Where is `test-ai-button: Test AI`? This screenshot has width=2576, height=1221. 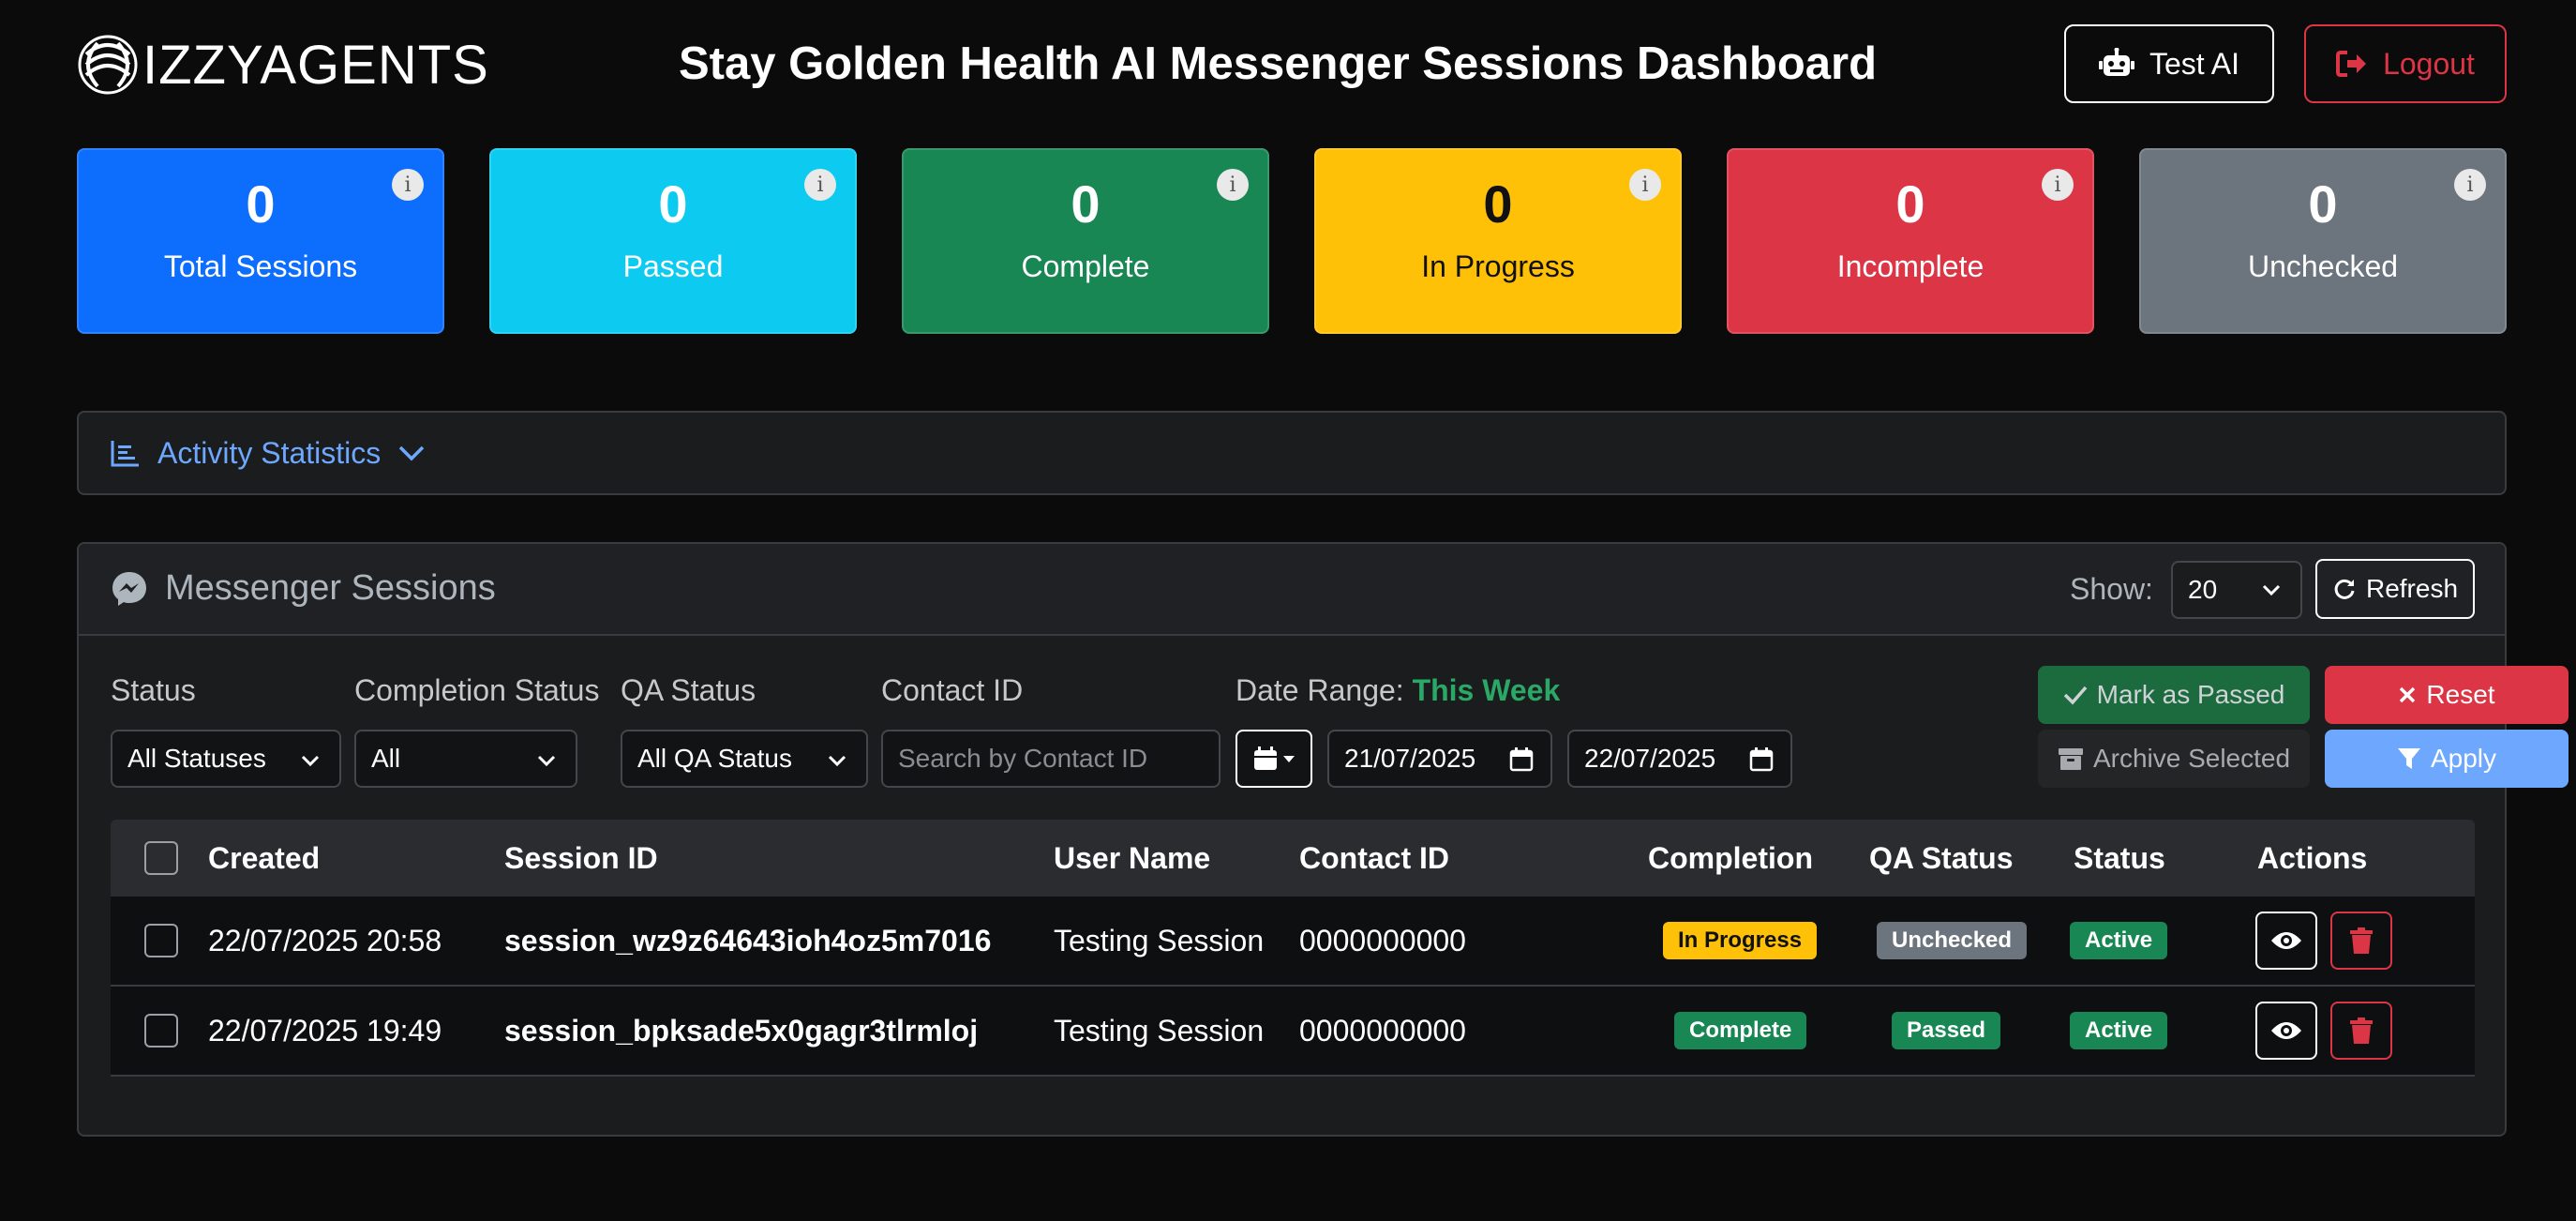 test-ai-button: Test AI is located at coordinates (2169, 64).